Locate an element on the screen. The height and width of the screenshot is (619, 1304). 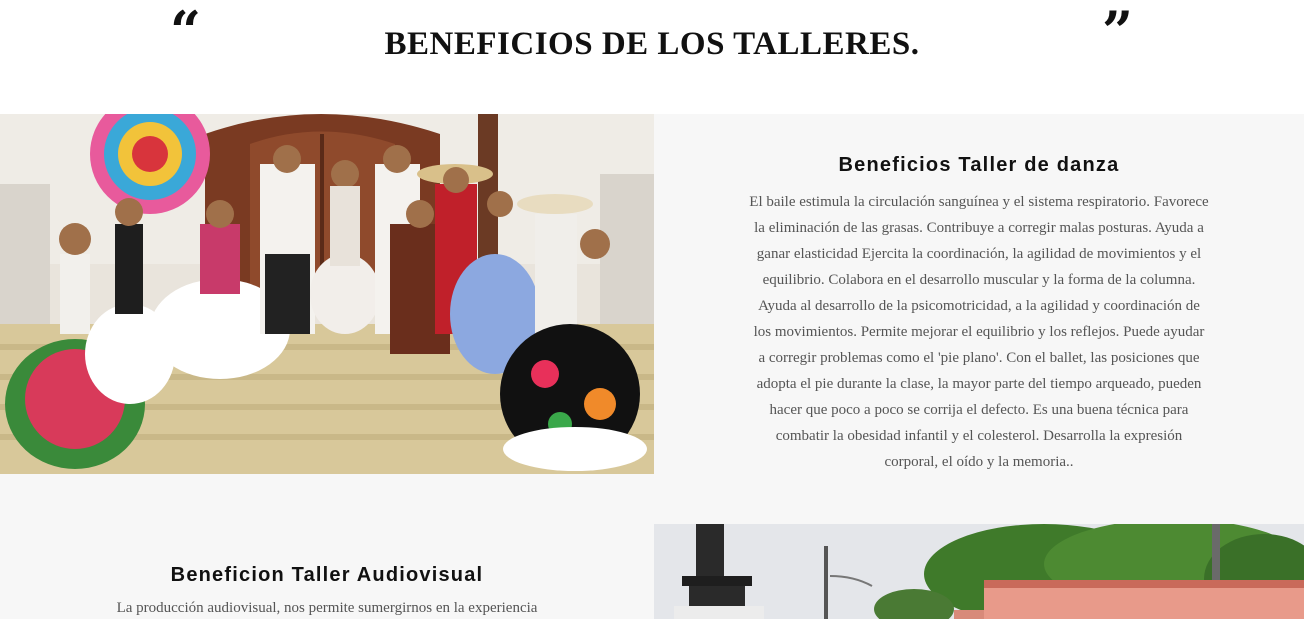
page-title: BENEFICIOS DE LOS TALLERES. is located at coordinates (652, 44).